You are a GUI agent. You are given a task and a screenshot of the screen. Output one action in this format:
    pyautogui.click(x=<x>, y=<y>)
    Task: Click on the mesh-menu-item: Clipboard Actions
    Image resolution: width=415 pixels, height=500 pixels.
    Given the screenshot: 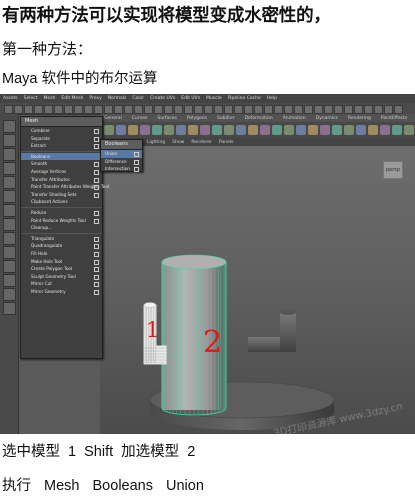 What is the action you would take?
    pyautogui.click(x=61, y=202)
    